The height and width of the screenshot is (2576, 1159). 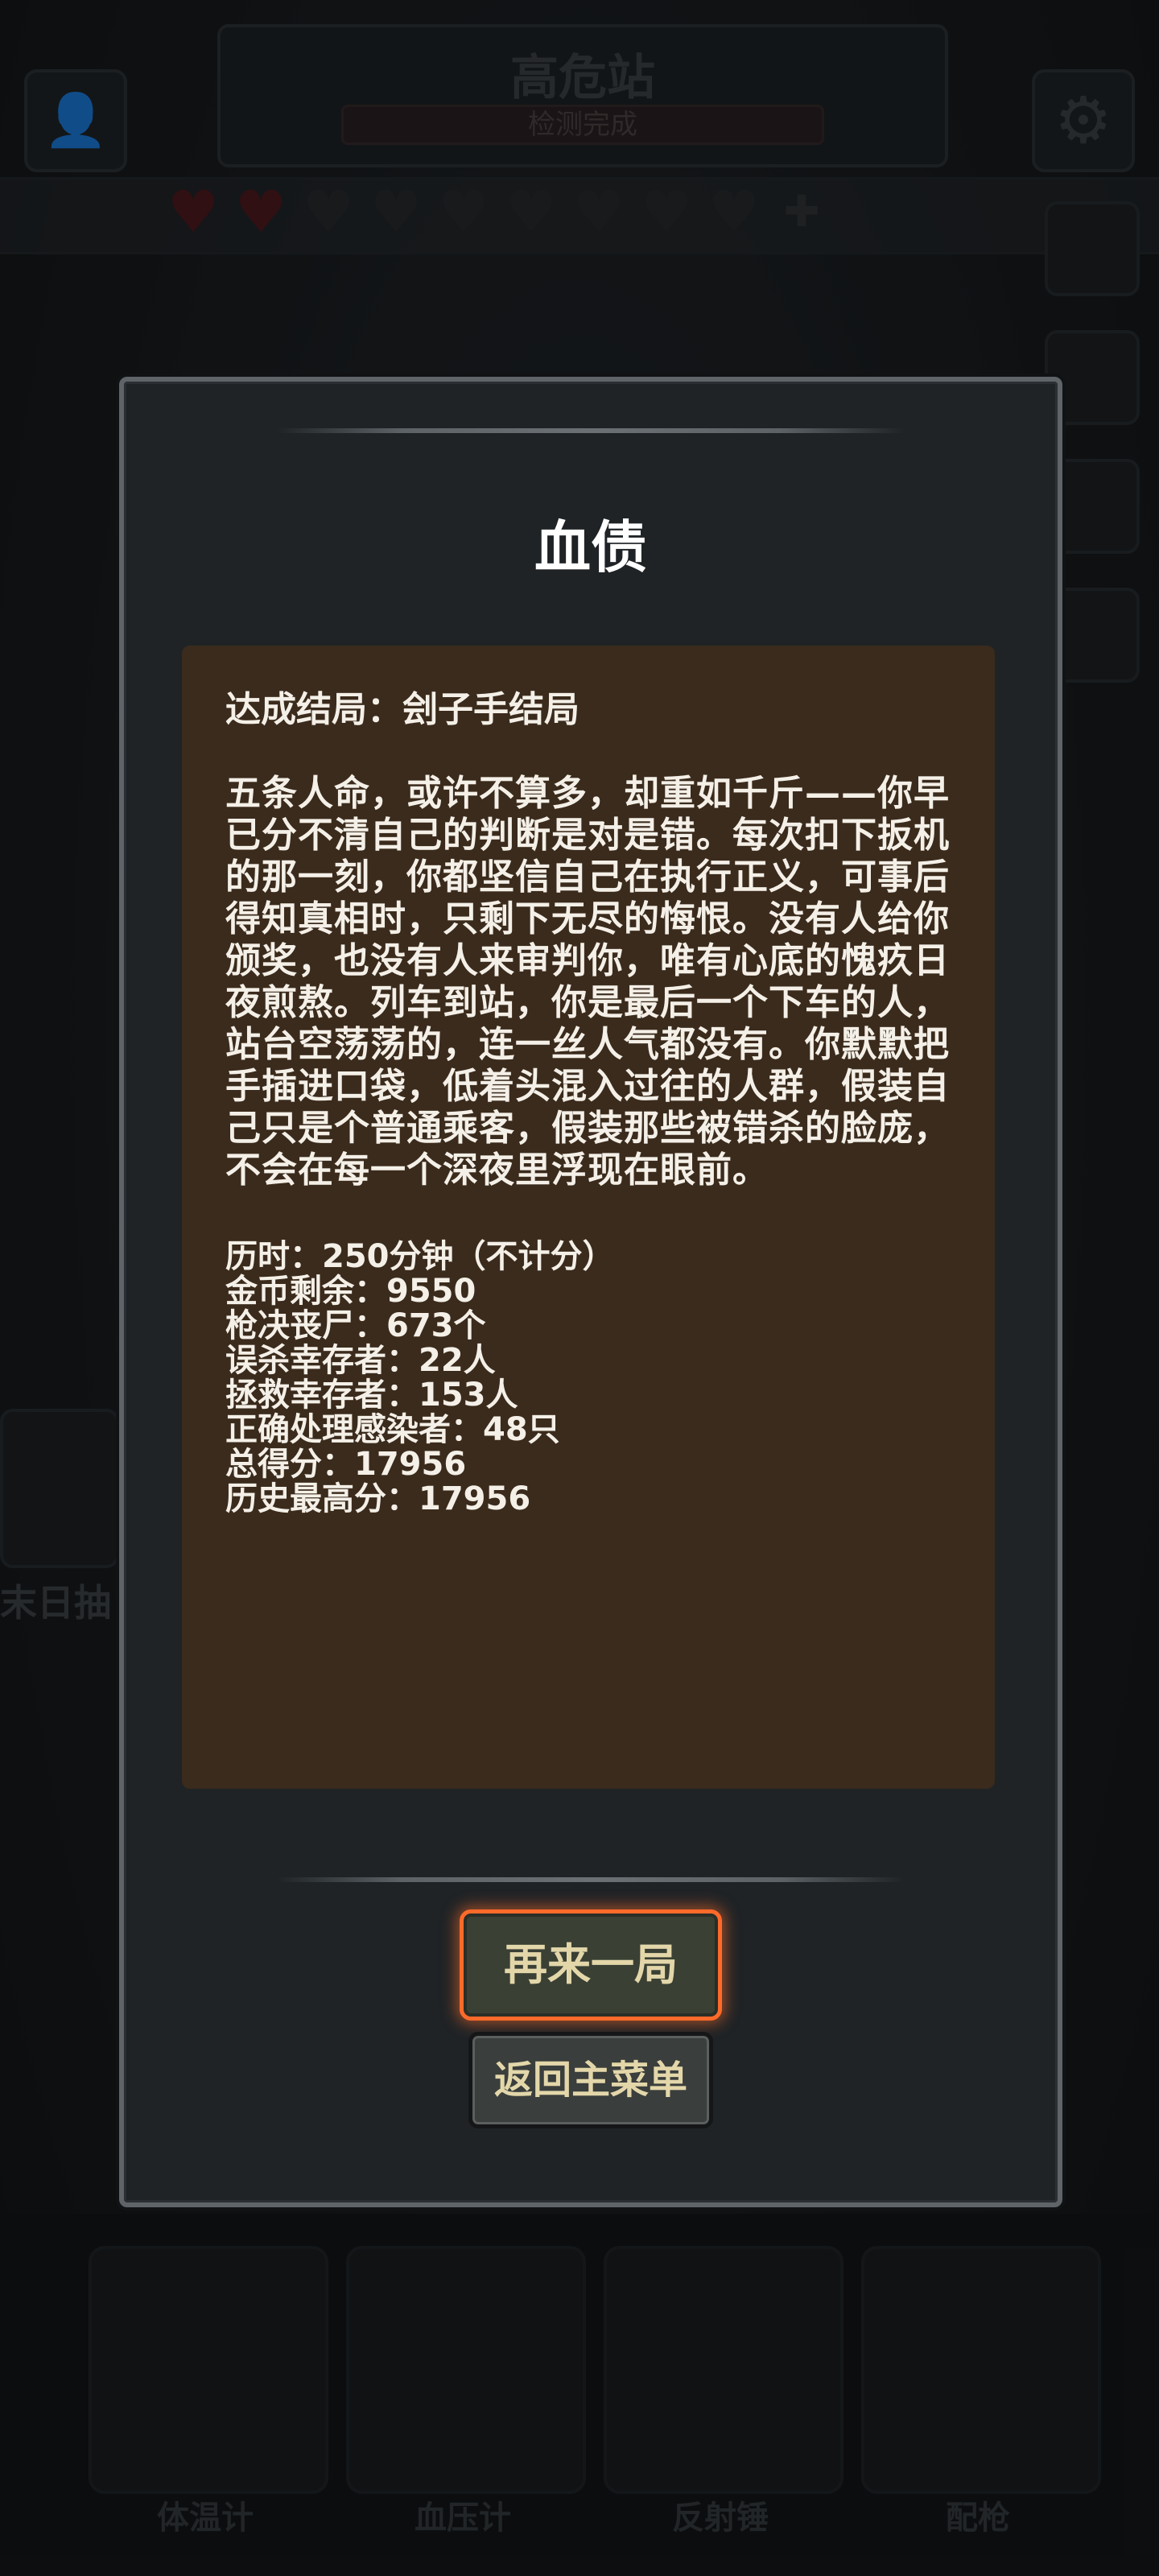 What do you see at coordinates (402, 709) in the screenshot?
I see `ending-name: 达成结局：刽子手结局` at bounding box center [402, 709].